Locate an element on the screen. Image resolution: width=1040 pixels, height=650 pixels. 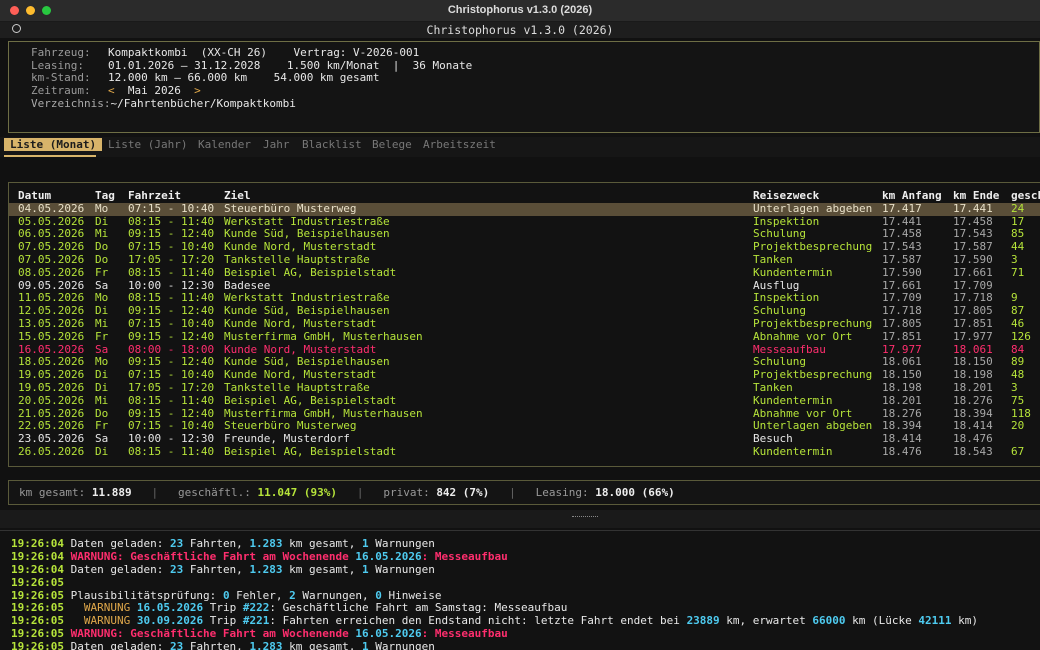
geschaeftlich-label: geschäftl.: is located at coordinates (214, 492).